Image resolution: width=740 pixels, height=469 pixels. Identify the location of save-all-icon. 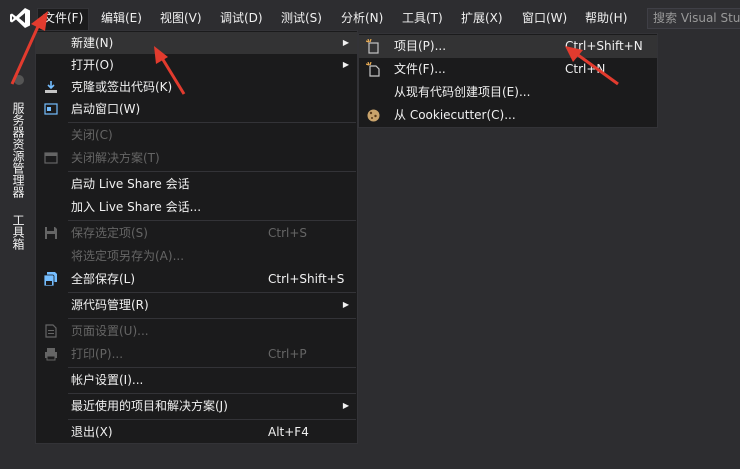
(50, 279).